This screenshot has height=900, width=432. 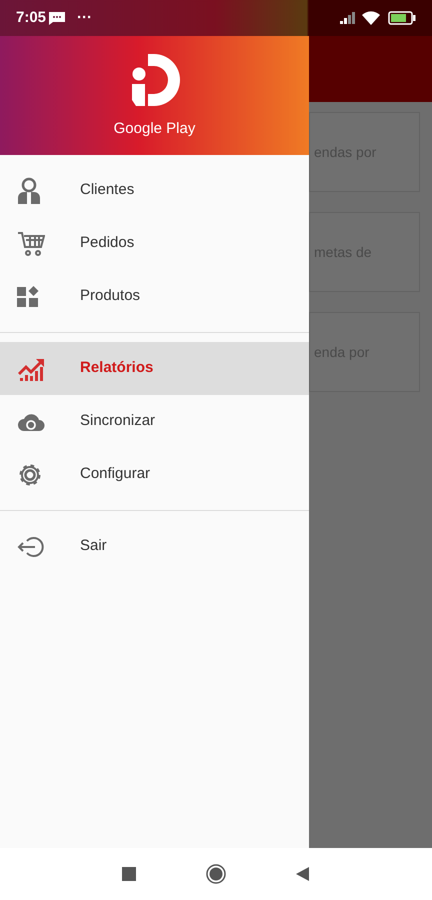 I want to click on battery-icon, so click(x=402, y=18).